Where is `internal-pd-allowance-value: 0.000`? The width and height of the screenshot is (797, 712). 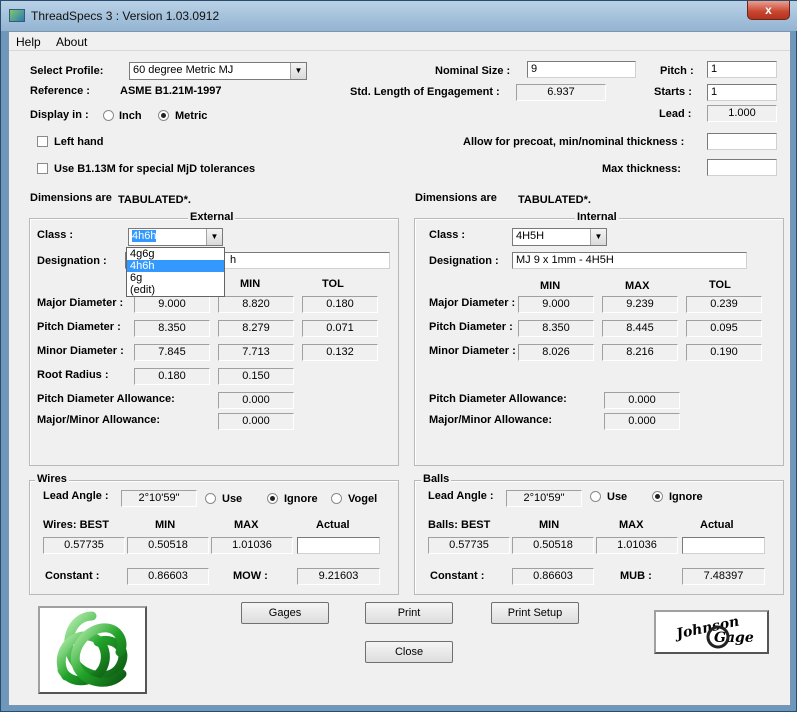
internal-pd-allowance-value: 0.000 is located at coordinates (642, 400).